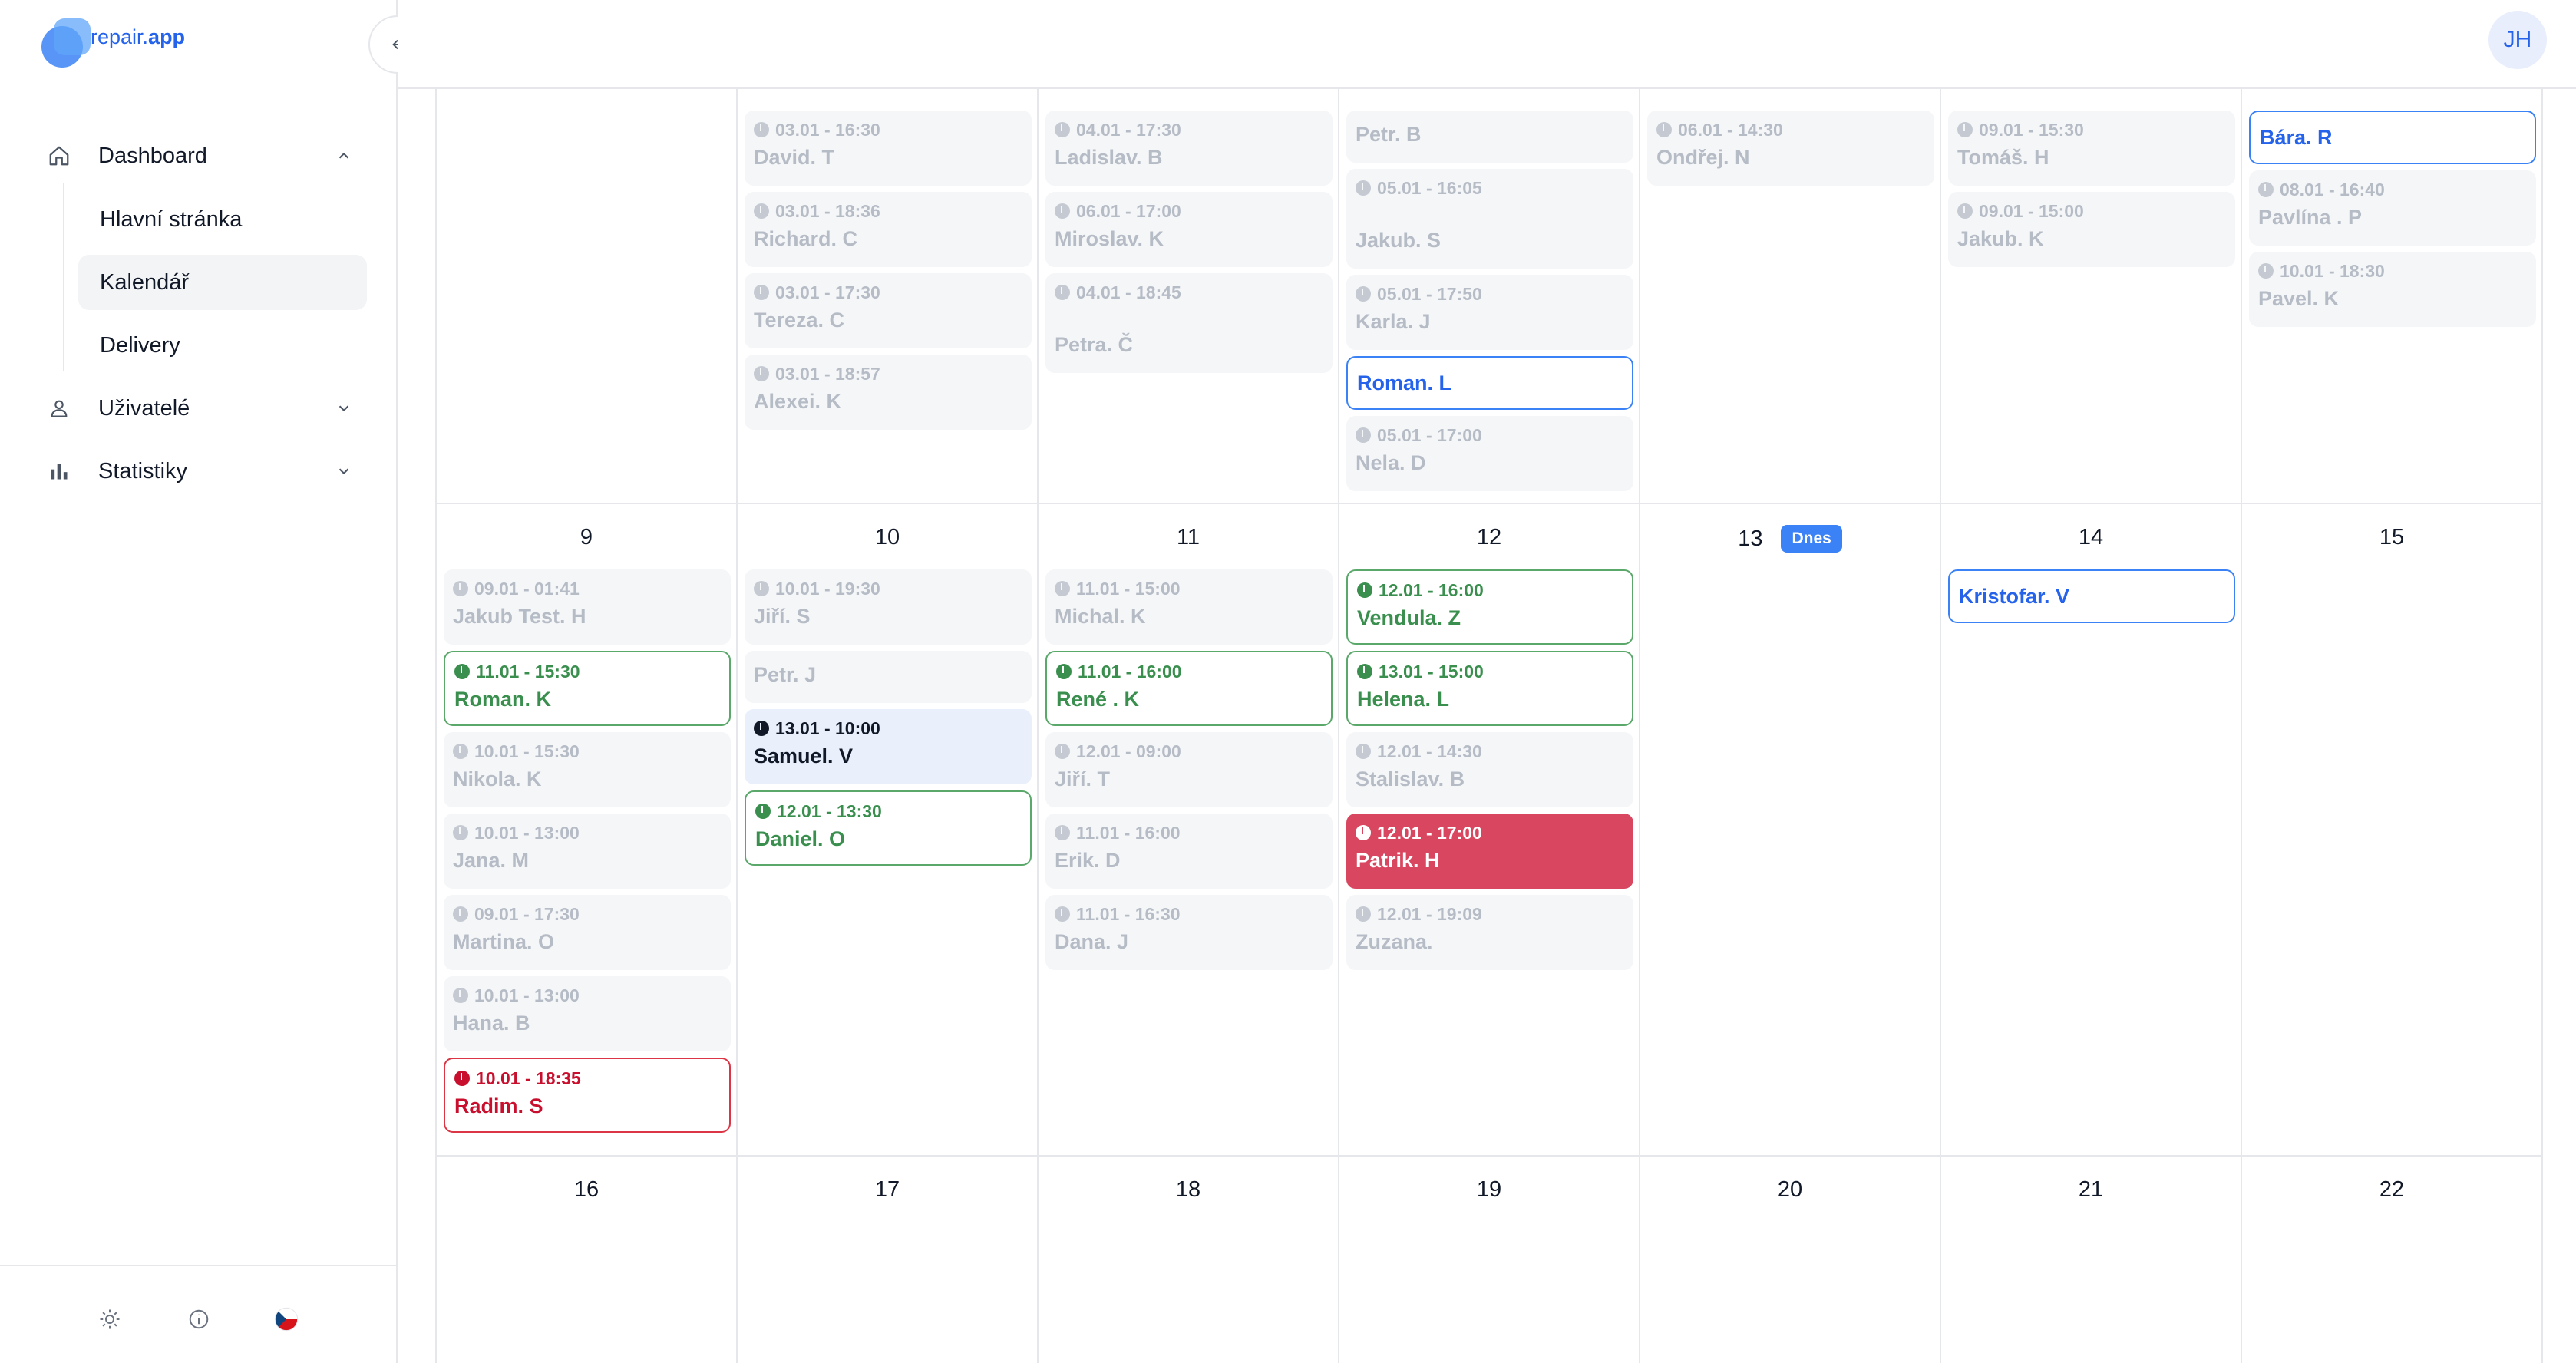 The width and height of the screenshot is (2576, 1363). What do you see at coordinates (587, 688) in the screenshot?
I see `event-card: 11.01 - 15:30 Roman. K` at bounding box center [587, 688].